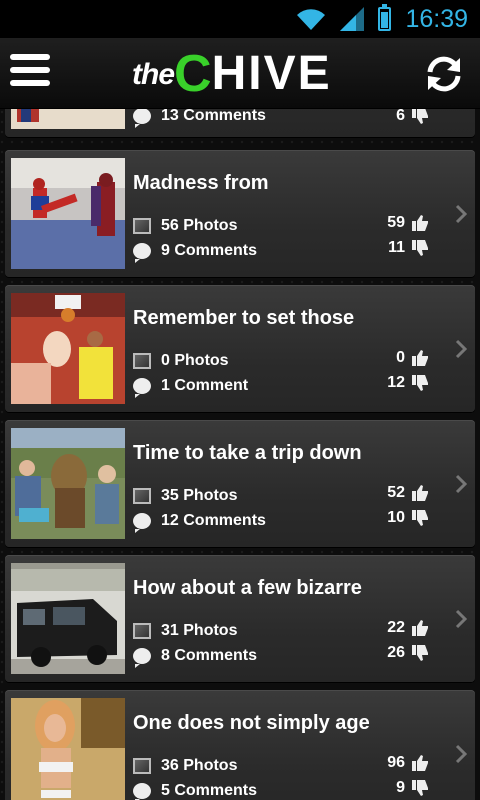 This screenshot has width=480, height=800. I want to click on likes: 0, so click(412, 358).